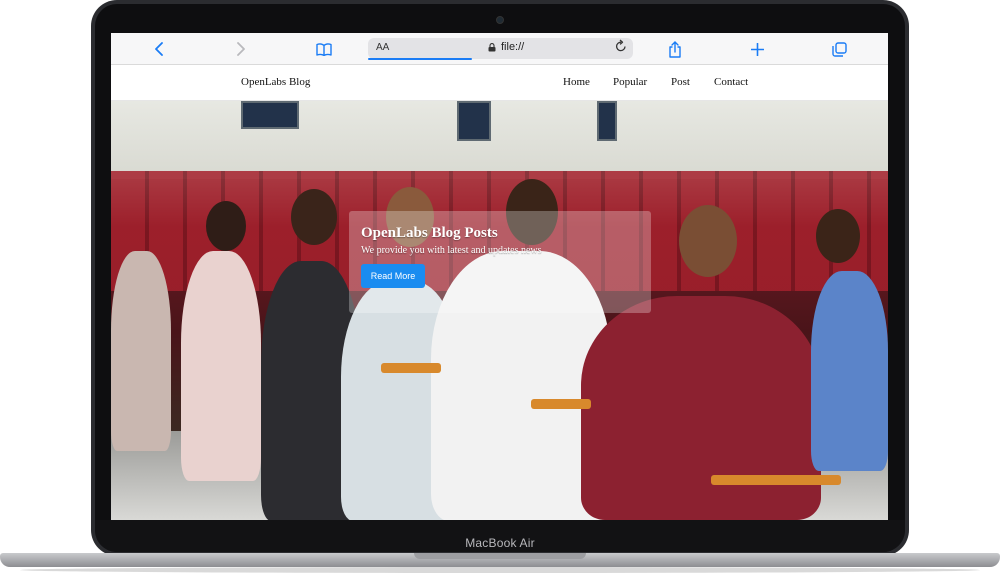  Describe the element at coordinates (576, 82) in the screenshot. I see `nav-link-home: Home` at that location.